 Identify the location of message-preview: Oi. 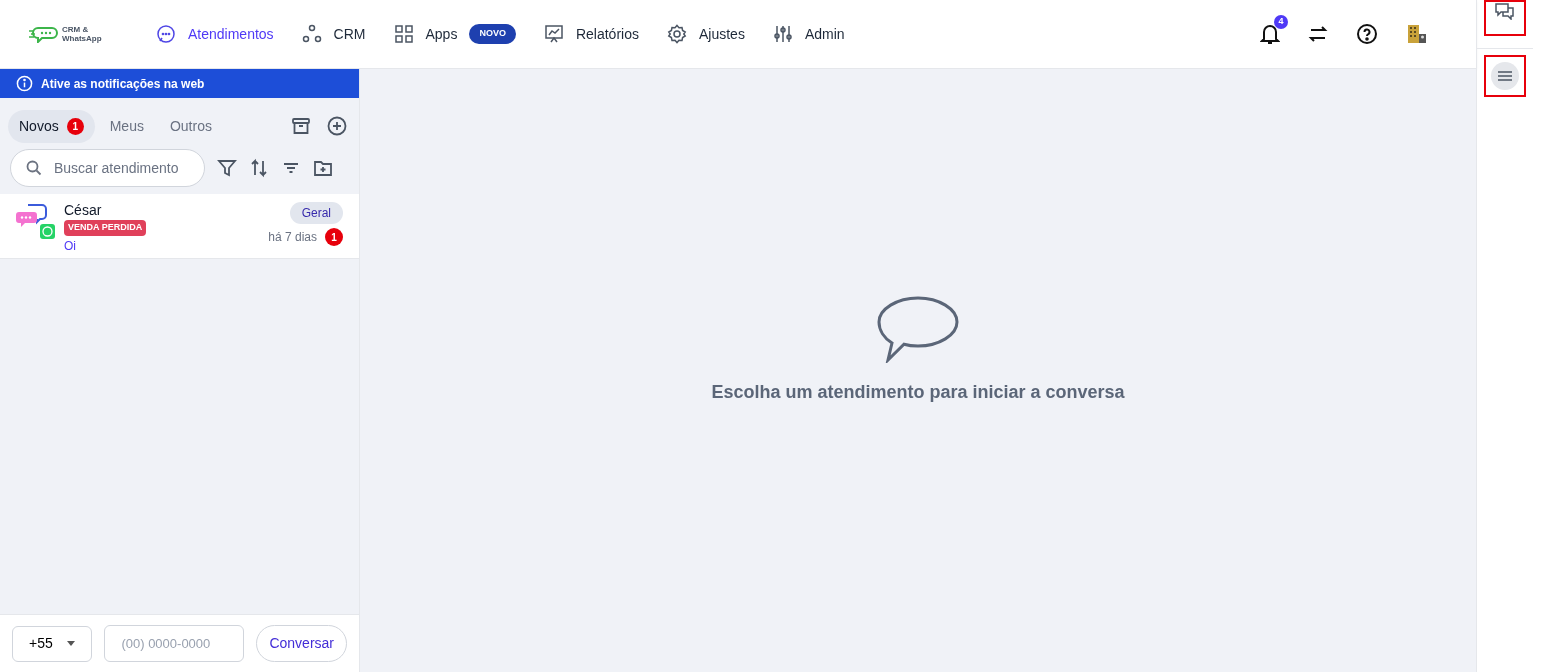
(70, 246).